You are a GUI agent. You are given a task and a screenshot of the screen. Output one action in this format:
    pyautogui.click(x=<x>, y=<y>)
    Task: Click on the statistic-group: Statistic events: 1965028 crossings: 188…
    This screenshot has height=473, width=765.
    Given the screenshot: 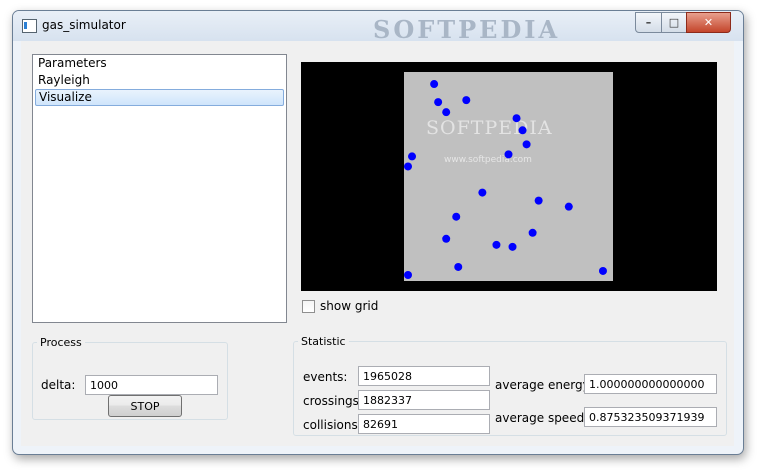 What is the action you would take?
    pyautogui.click(x=510, y=385)
    